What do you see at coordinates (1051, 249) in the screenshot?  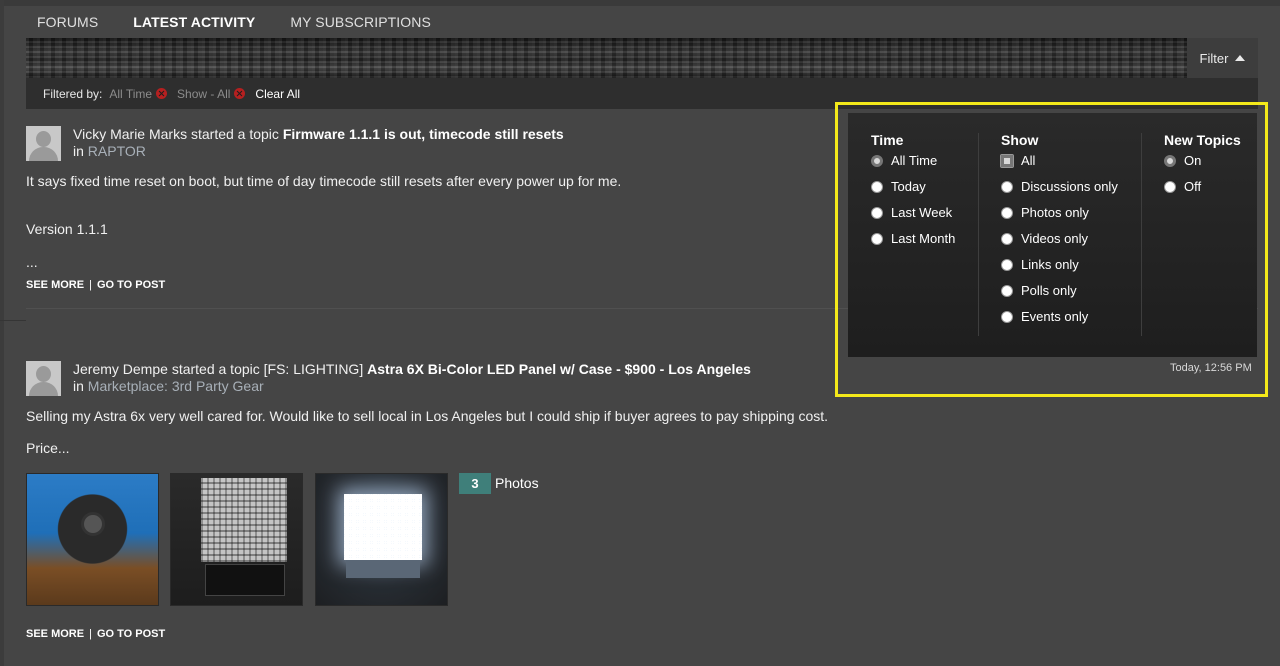 I see `highlight-box` at bounding box center [1051, 249].